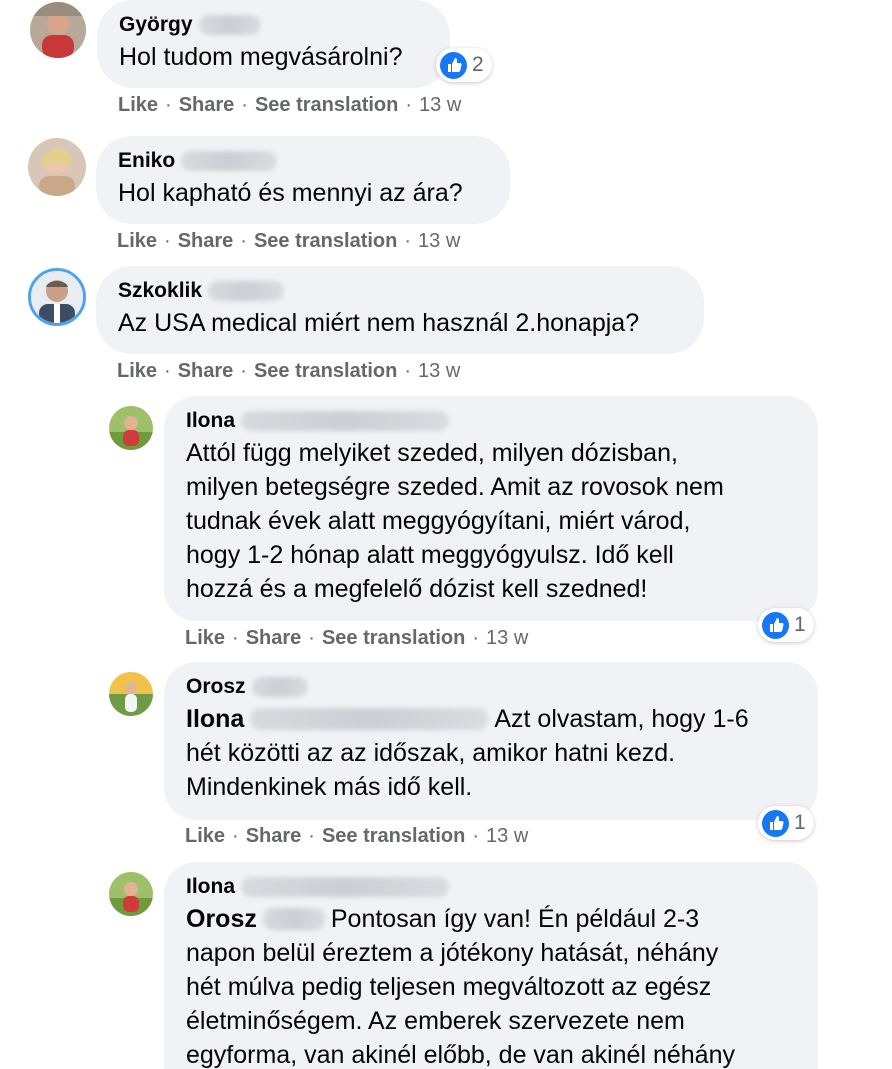  Describe the element at coordinates (515, 919) in the screenshot. I see `comment-text-first-line: Pontosan így van! Én például 2-3` at that location.